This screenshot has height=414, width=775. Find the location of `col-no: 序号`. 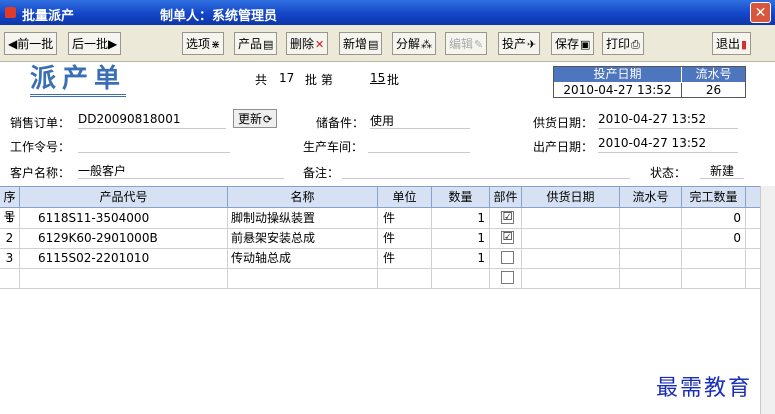

col-no: 序号 is located at coordinates (10, 205).